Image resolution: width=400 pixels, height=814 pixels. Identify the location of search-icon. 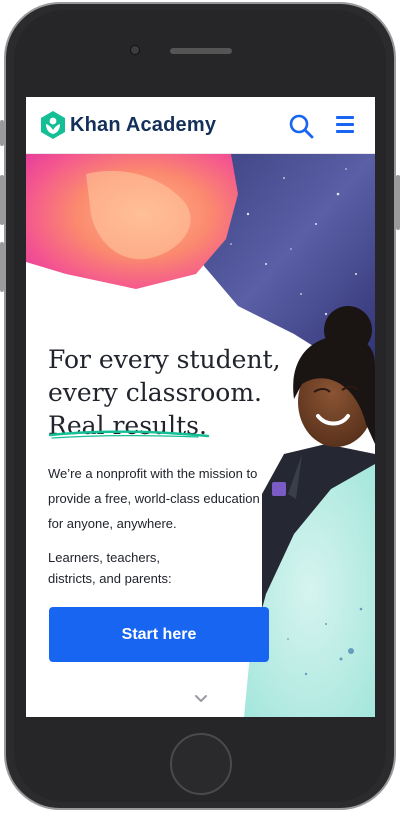
(301, 126).